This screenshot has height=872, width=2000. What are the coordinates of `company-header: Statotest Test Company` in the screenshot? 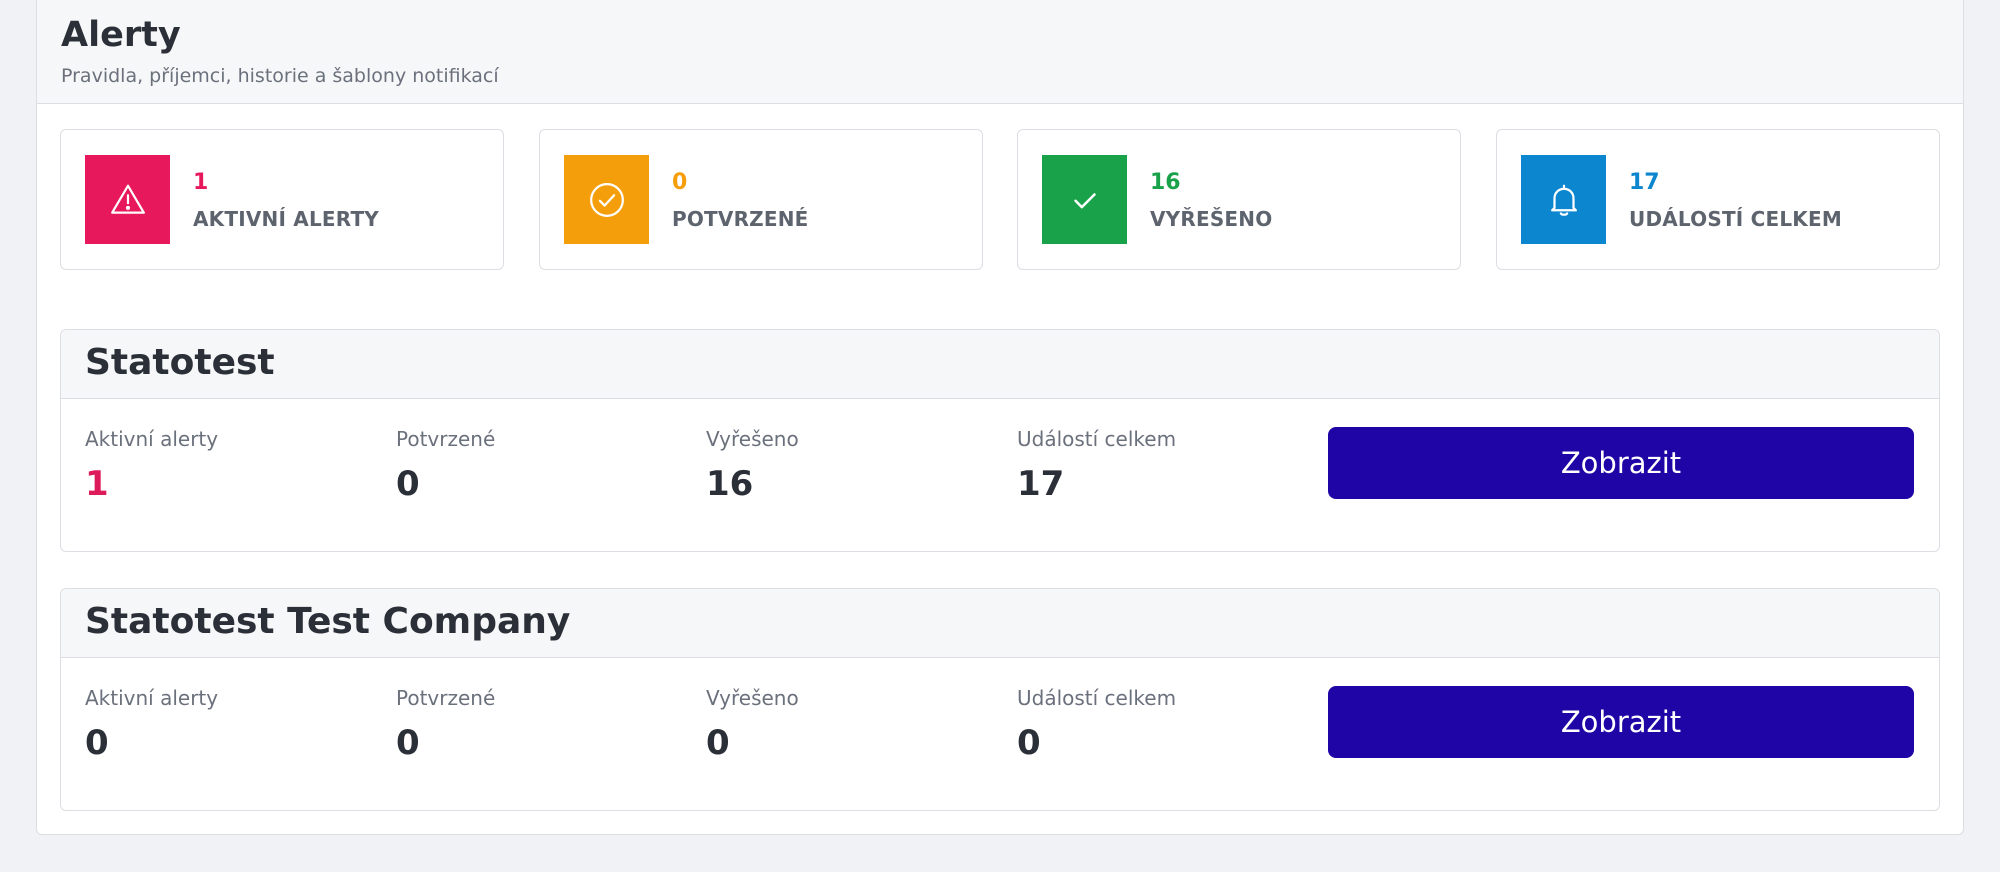 It's located at (1000, 623).